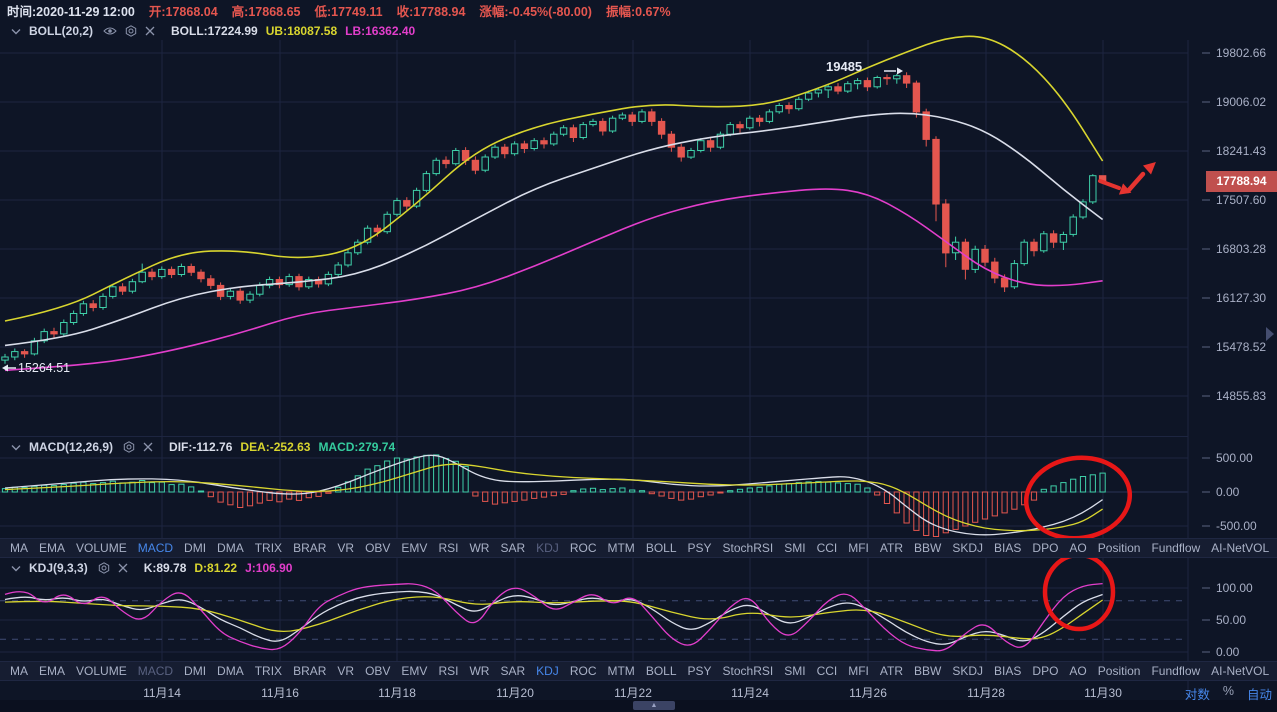 The width and height of the screenshot is (1277, 712). Describe the element at coordinates (280, 693) in the screenshot. I see `date-label: 11月16` at that location.